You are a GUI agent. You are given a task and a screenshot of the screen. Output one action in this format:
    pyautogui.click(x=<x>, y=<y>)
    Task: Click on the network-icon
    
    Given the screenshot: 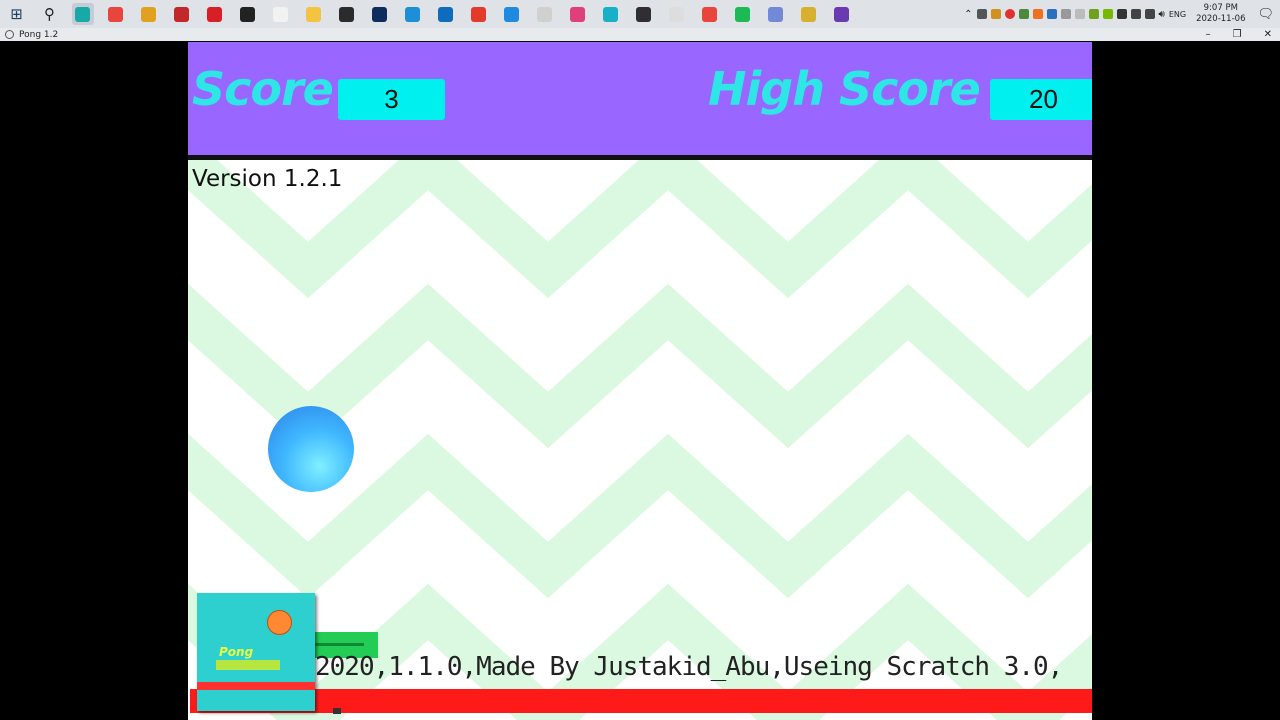 What is the action you would take?
    pyautogui.click(x=1135, y=14)
    